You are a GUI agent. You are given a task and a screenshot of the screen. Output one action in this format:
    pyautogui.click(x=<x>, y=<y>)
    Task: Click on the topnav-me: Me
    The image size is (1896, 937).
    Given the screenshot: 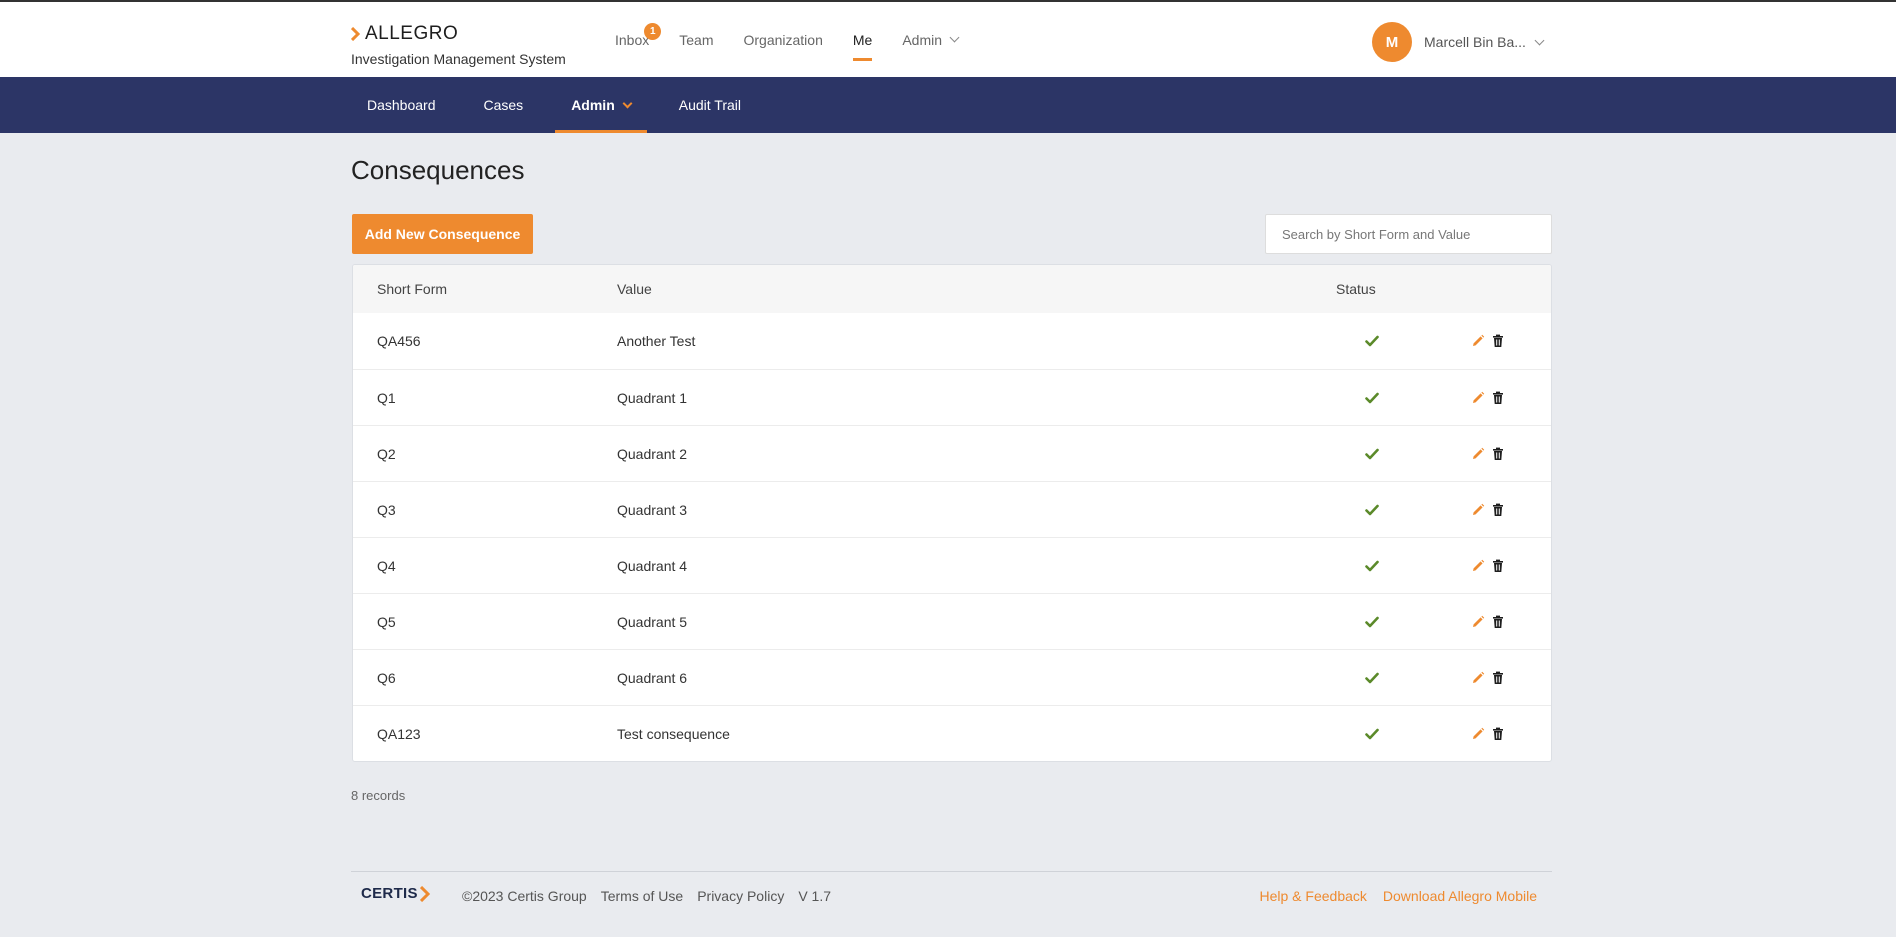 What is the action you would take?
    pyautogui.click(x=862, y=39)
    